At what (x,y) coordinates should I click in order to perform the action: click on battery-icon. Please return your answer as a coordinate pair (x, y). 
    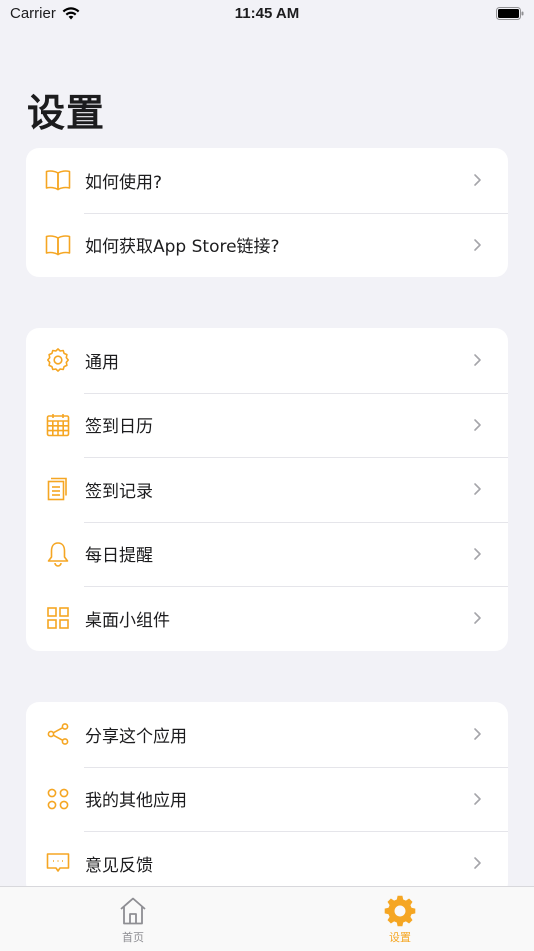
    Looking at the image, I should click on (510, 13).